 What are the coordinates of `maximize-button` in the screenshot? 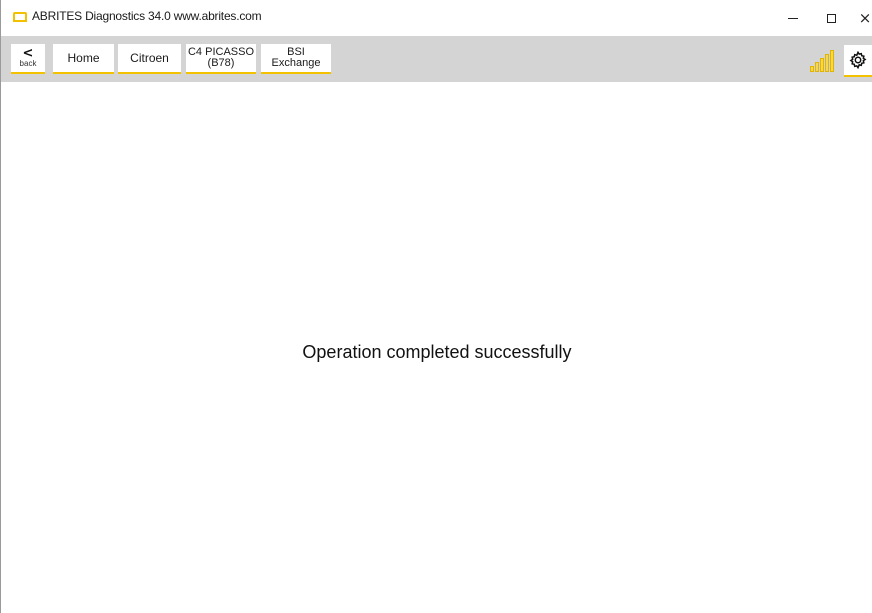 It's located at (831, 18).